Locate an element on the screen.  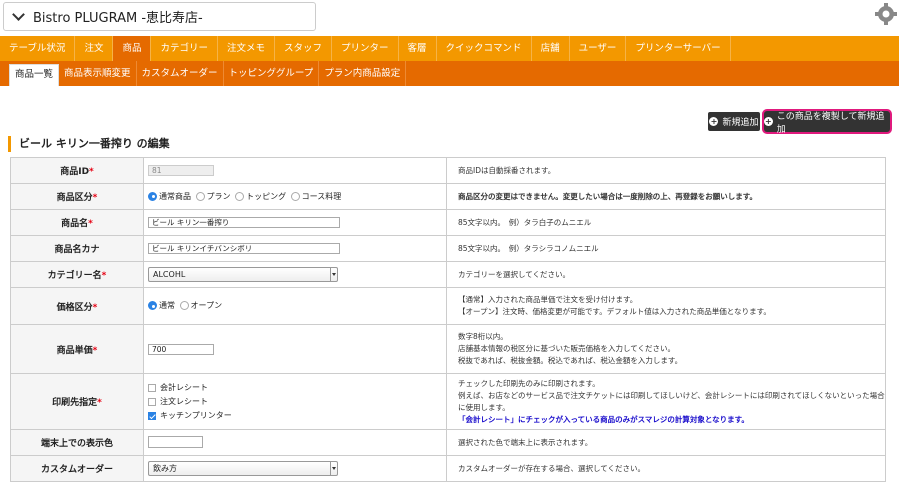
help-color: 選択された色で端末上に表示されます。 is located at coordinates (666, 442).